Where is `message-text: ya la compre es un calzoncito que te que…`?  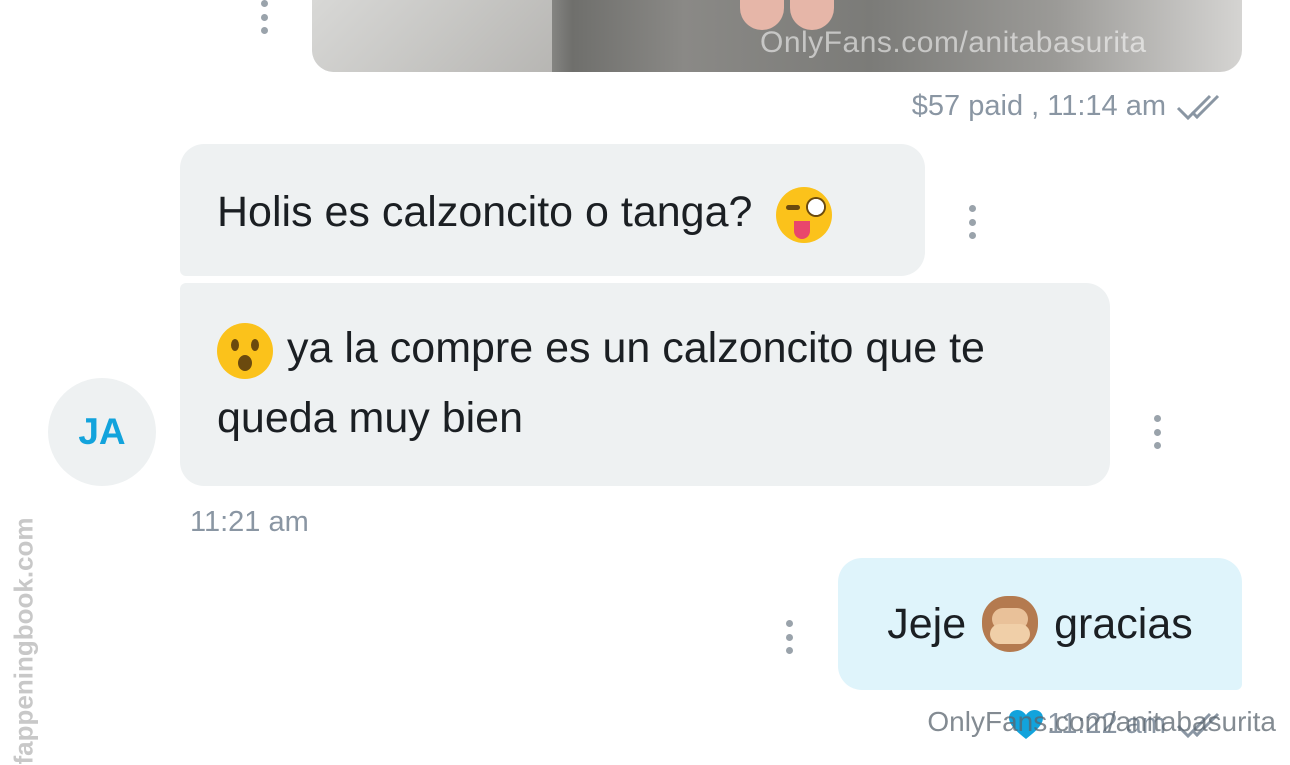 message-text: ya la compre es un calzoncito que te que… is located at coordinates (601, 383).